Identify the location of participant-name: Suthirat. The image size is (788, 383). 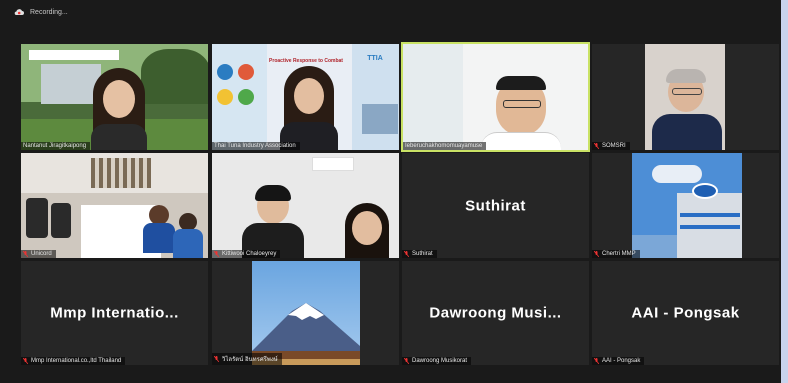
(422, 254).